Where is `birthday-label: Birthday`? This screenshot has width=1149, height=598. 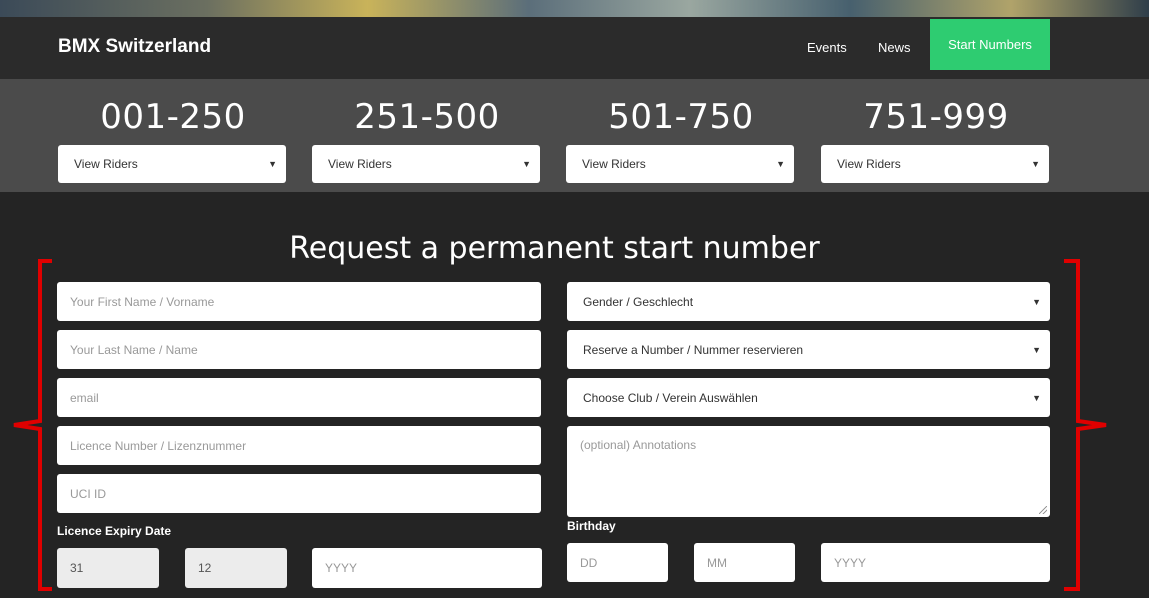 birthday-label: Birthday is located at coordinates (591, 526).